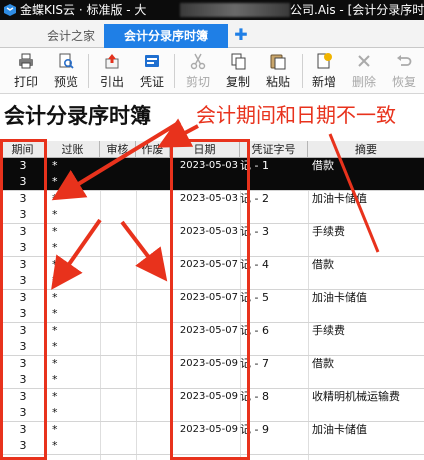  I want to click on delete-icon, so click(364, 61).